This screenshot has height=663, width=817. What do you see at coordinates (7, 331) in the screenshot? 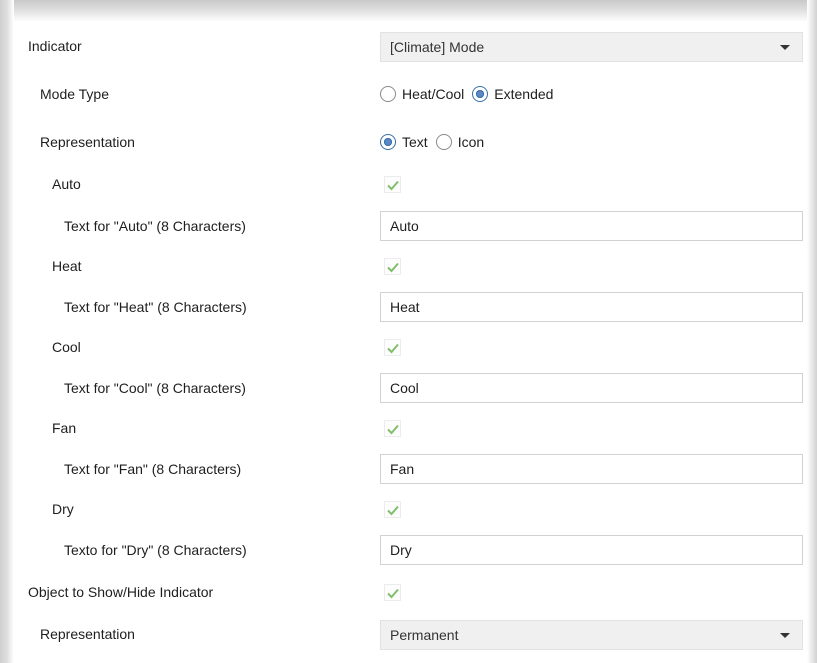
I see `window-shadow-left` at bounding box center [7, 331].